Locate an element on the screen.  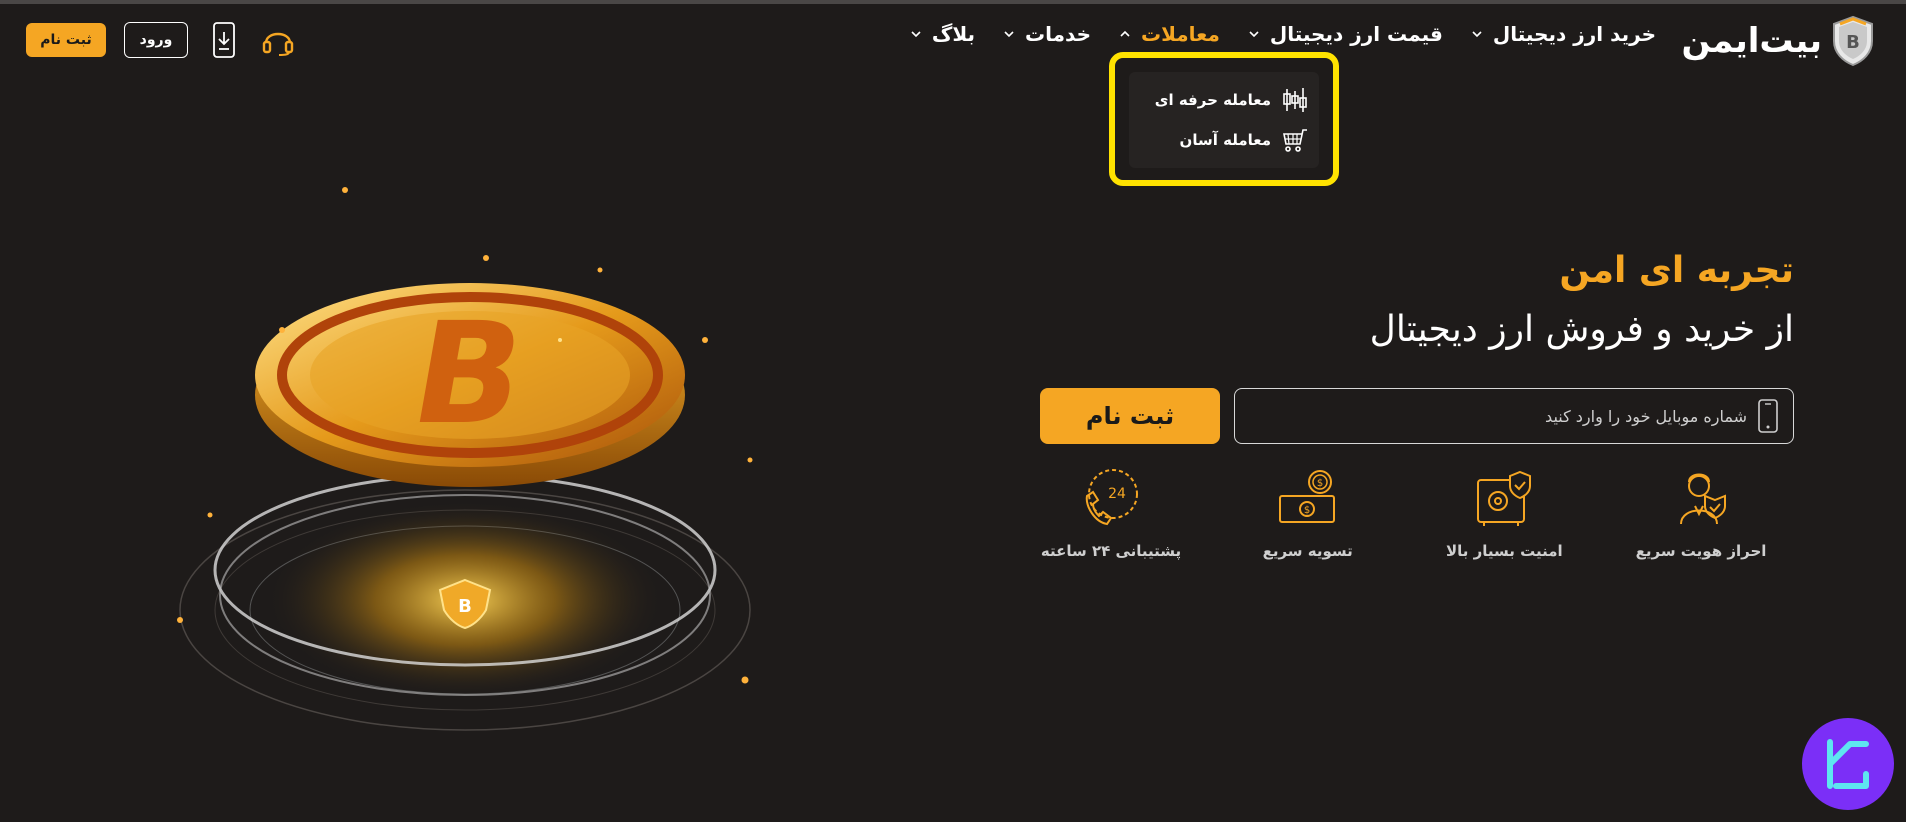
phone-input is located at coordinates (1507, 416).